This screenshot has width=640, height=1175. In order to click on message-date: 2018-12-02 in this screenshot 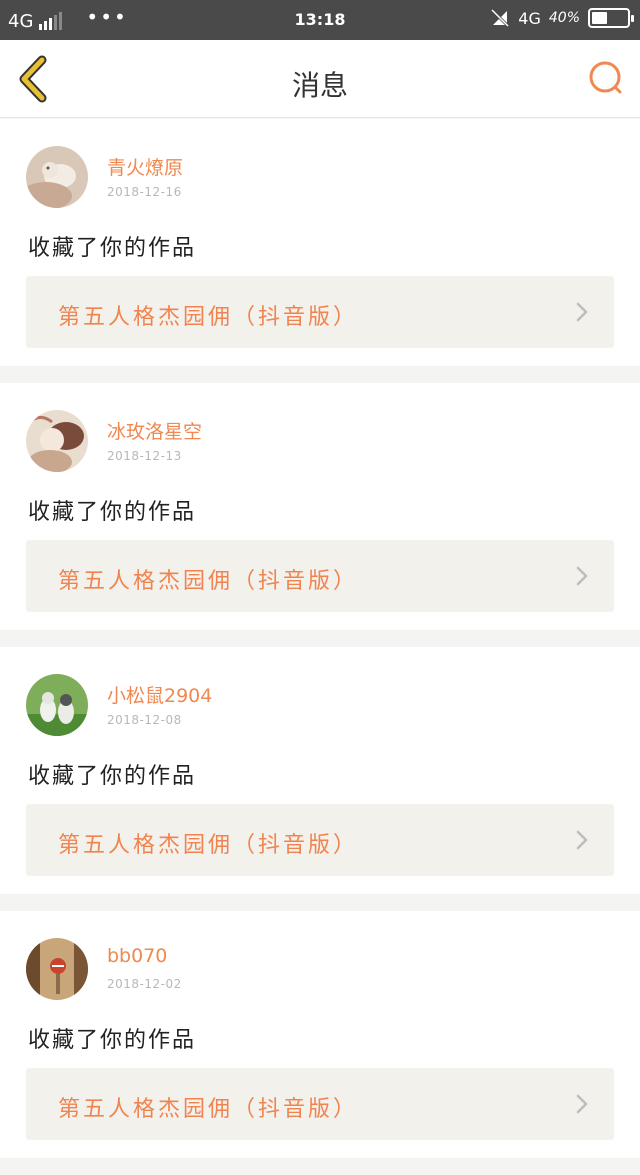, I will do `click(144, 984)`.